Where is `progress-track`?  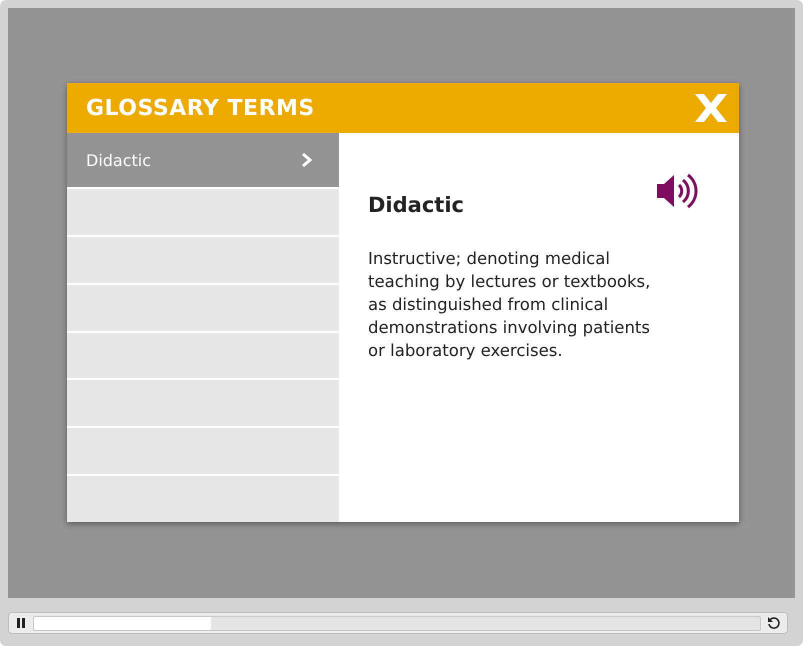 progress-track is located at coordinates (397, 623).